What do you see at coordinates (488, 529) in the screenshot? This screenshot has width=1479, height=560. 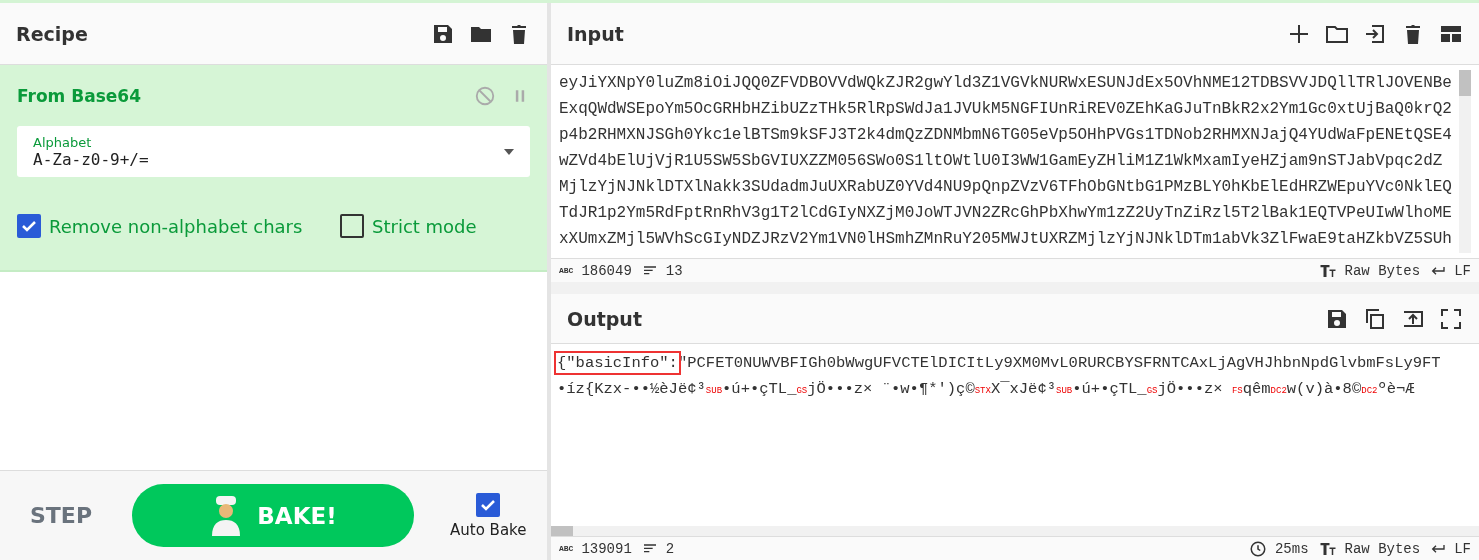 I see `auto-bake-label: Auto Bake` at bounding box center [488, 529].